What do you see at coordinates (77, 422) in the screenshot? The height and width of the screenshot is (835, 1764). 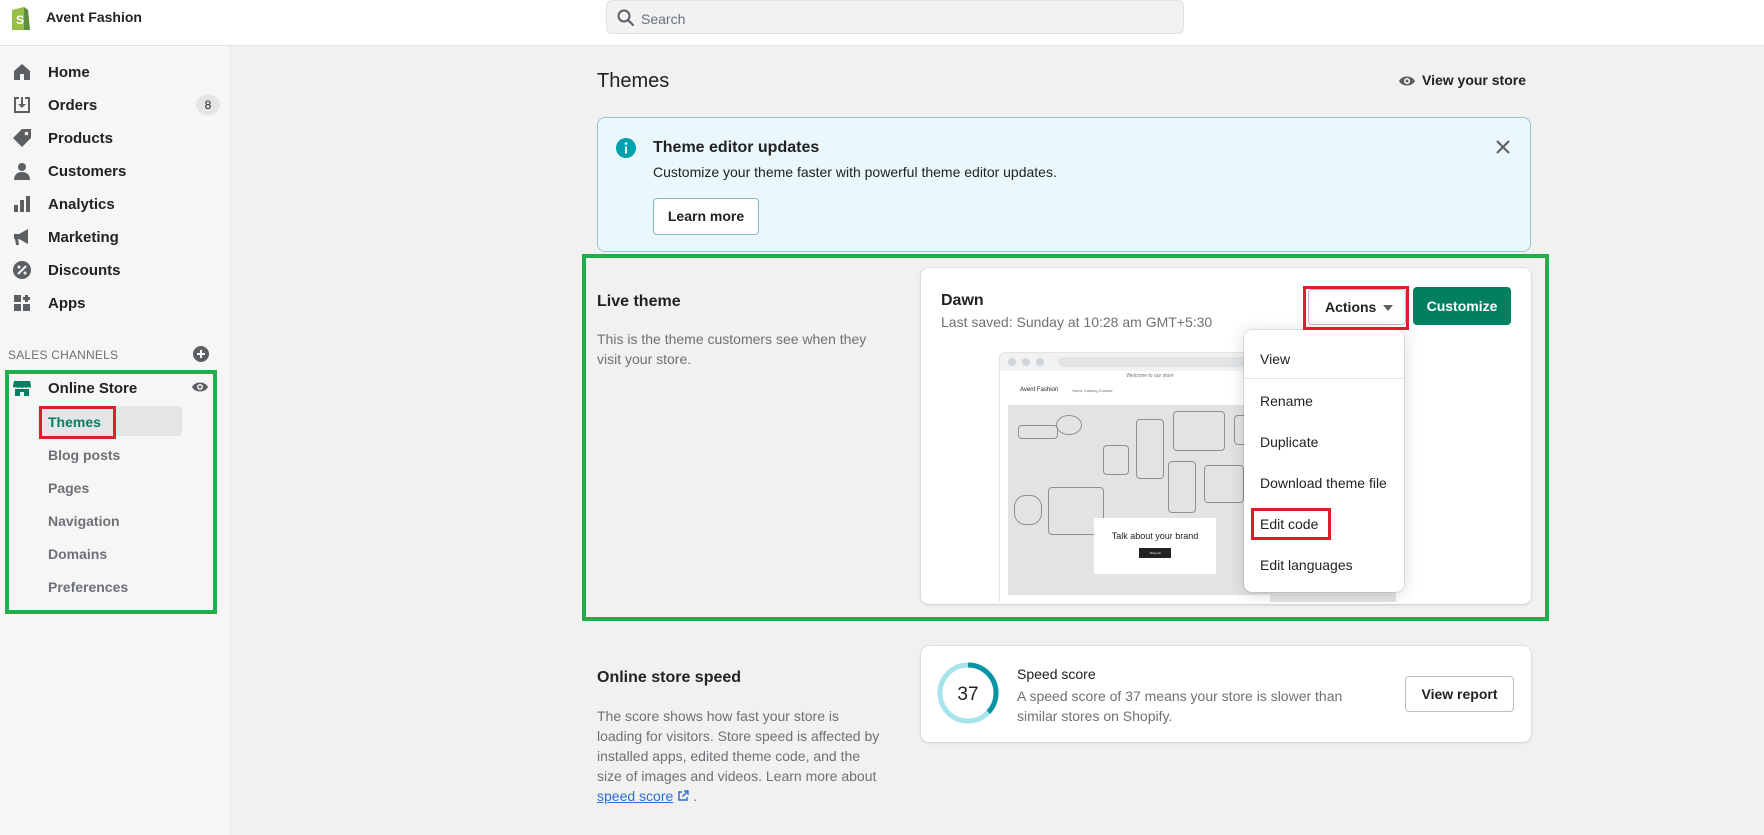 I see `highlight-box-themes` at bounding box center [77, 422].